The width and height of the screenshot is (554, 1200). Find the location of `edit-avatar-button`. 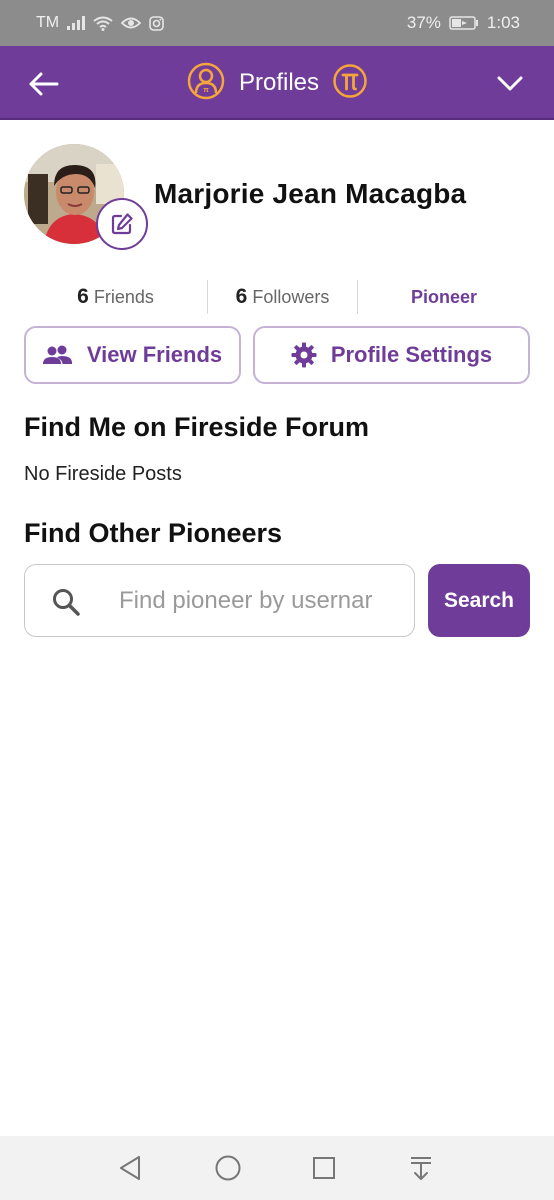

edit-avatar-button is located at coordinates (122, 224).